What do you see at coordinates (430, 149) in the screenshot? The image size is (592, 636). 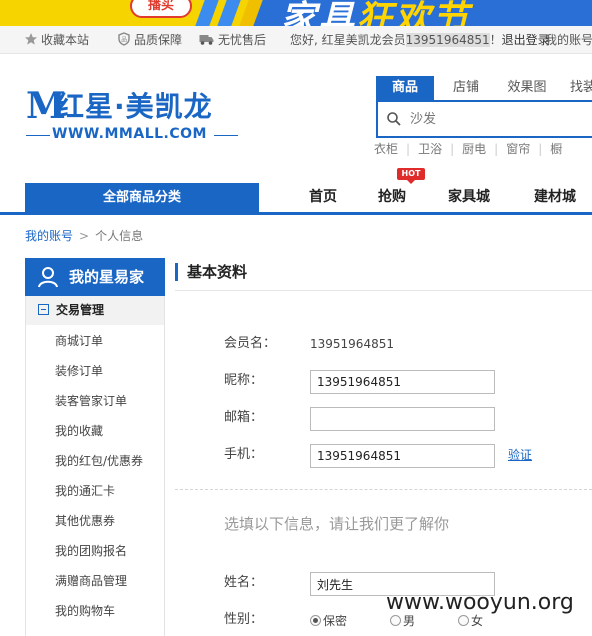 I see `hotword-link: 卫浴` at bounding box center [430, 149].